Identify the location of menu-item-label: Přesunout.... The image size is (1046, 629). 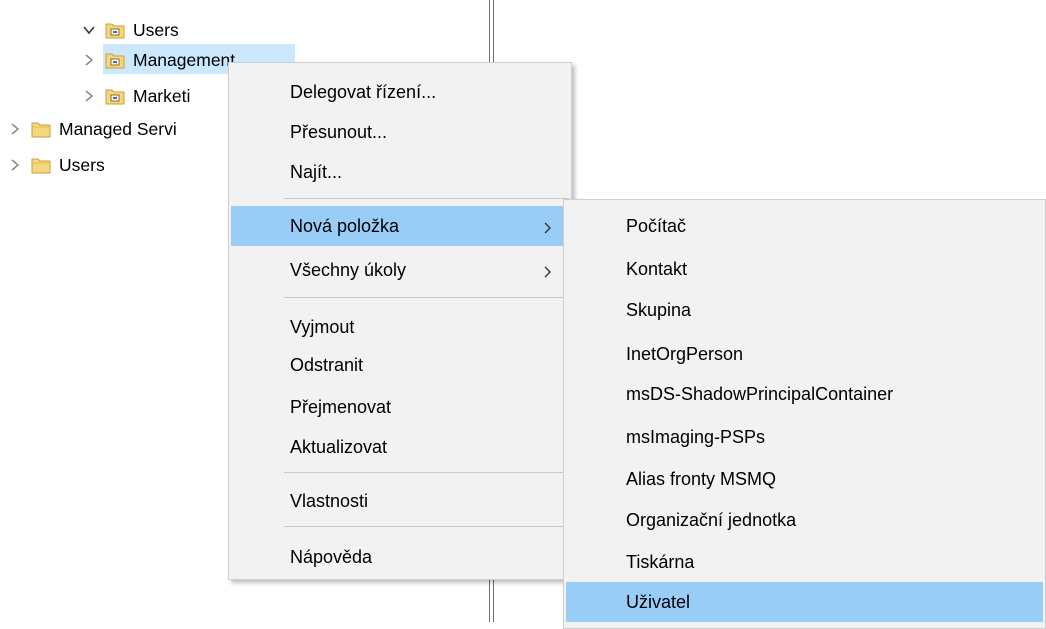
(339, 131).